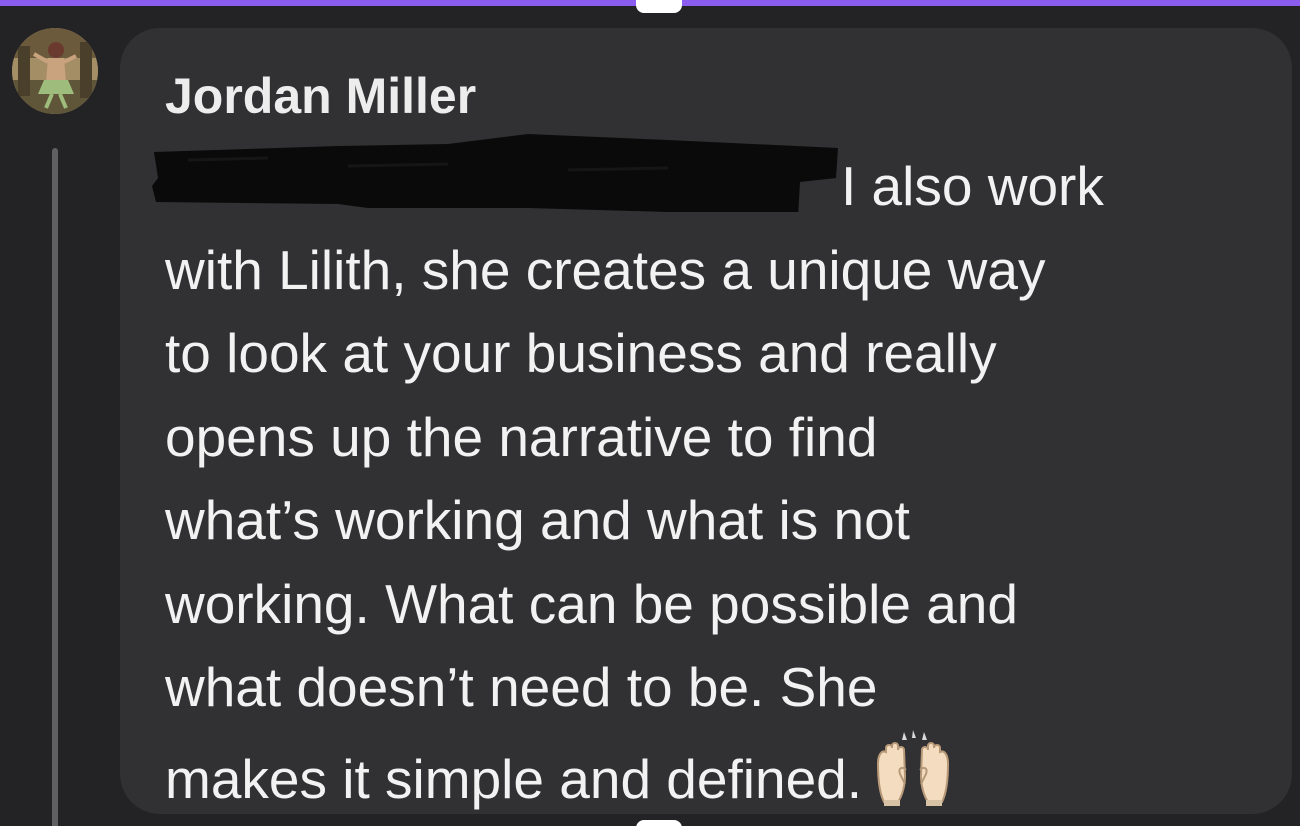  What do you see at coordinates (605, 269) in the screenshot?
I see `comment-line: with Lilith, she creates a unique way` at bounding box center [605, 269].